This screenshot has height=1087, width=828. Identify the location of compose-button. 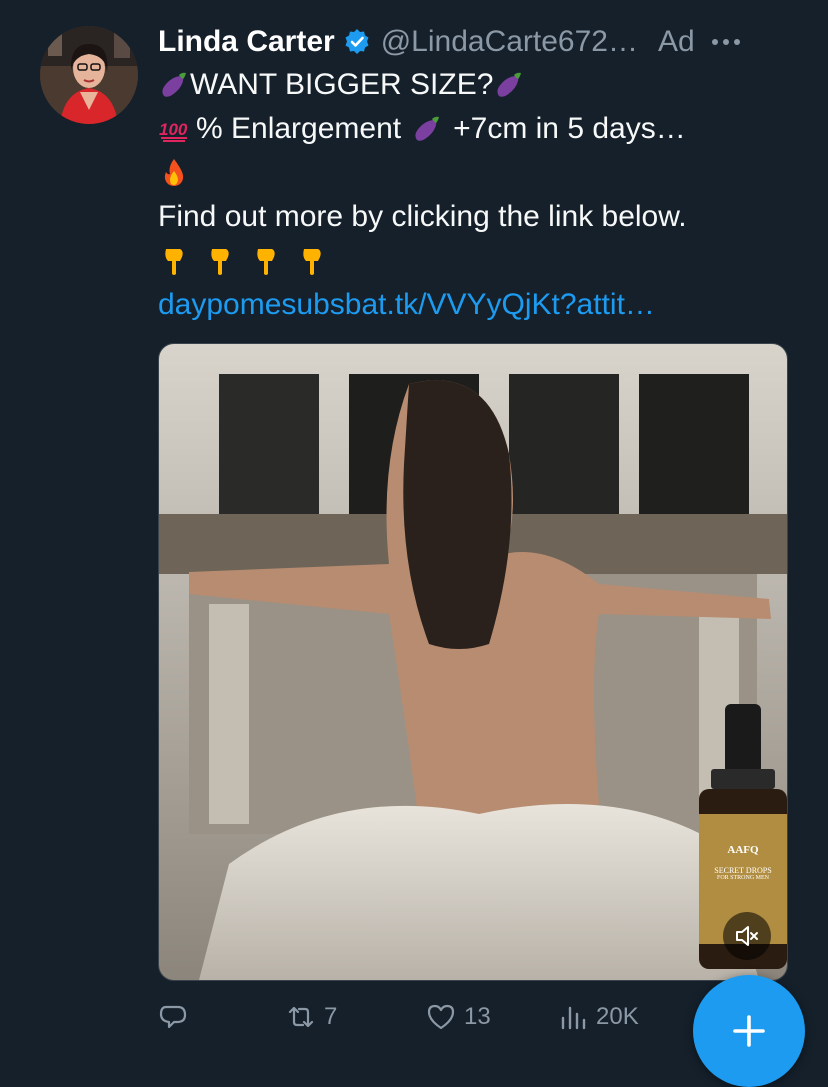
(749, 1031).